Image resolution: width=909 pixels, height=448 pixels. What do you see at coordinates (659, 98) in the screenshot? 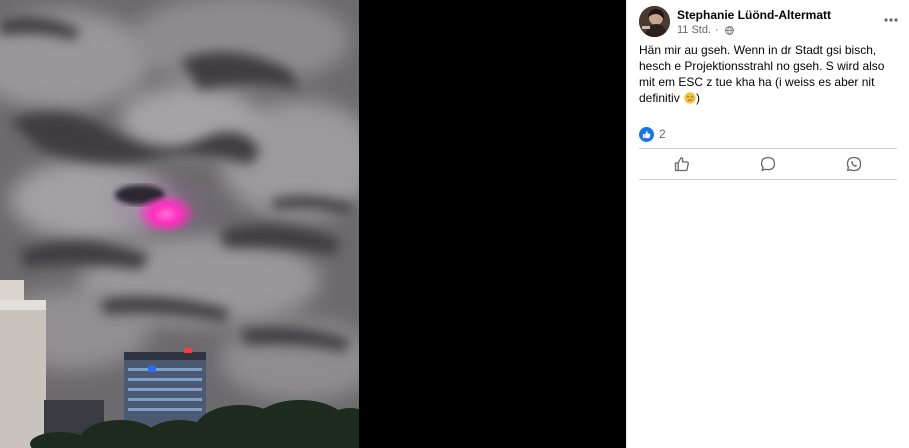
I see `post-text-fragment: definitiv` at bounding box center [659, 98].